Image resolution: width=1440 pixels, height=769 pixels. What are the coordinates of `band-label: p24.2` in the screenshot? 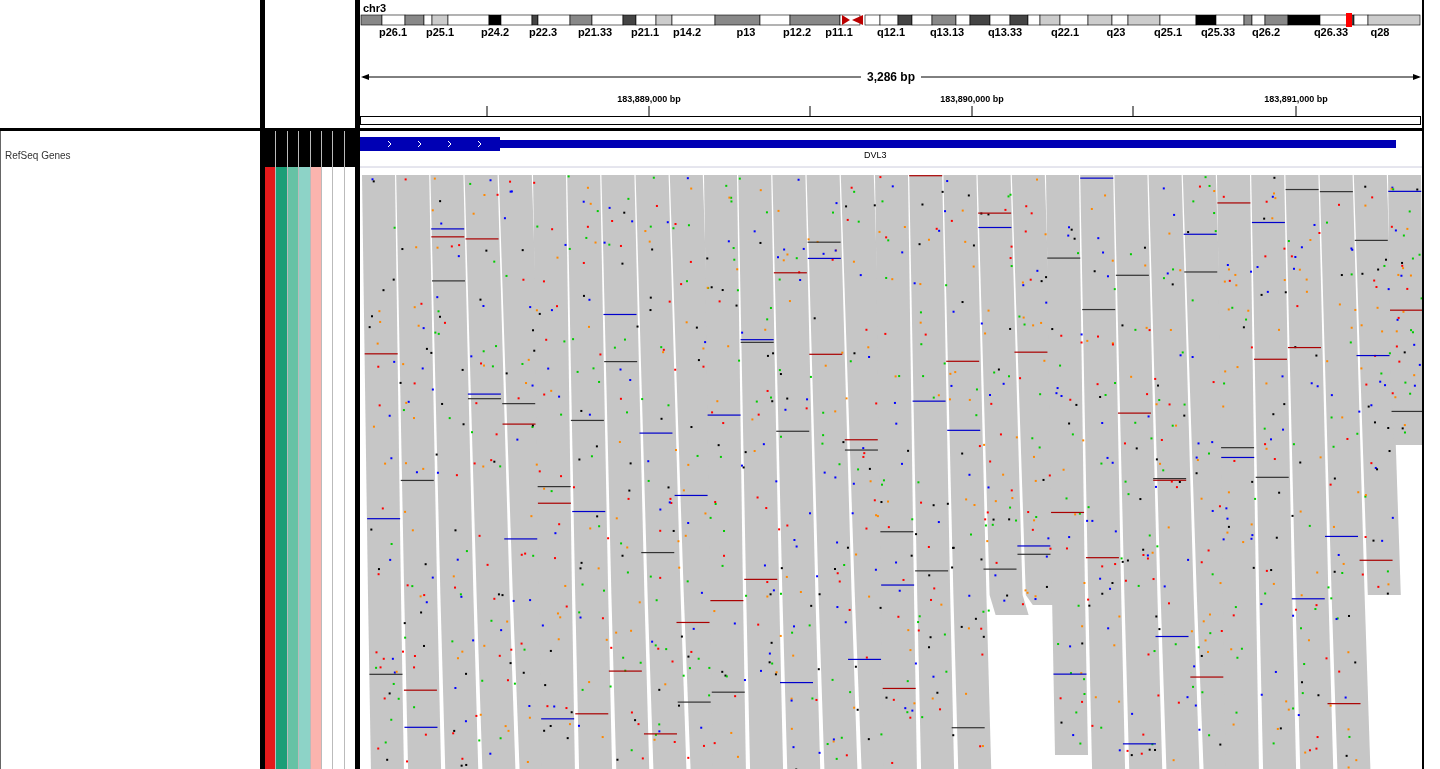 It's located at (495, 32).